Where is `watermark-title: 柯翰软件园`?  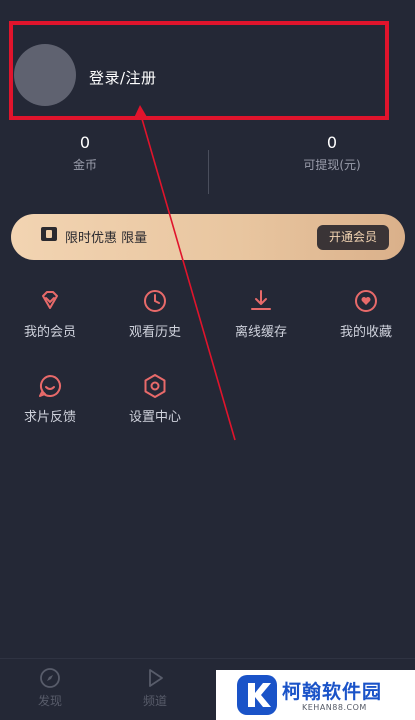
watermark-title: 柯翰软件园 is located at coordinates (332, 692).